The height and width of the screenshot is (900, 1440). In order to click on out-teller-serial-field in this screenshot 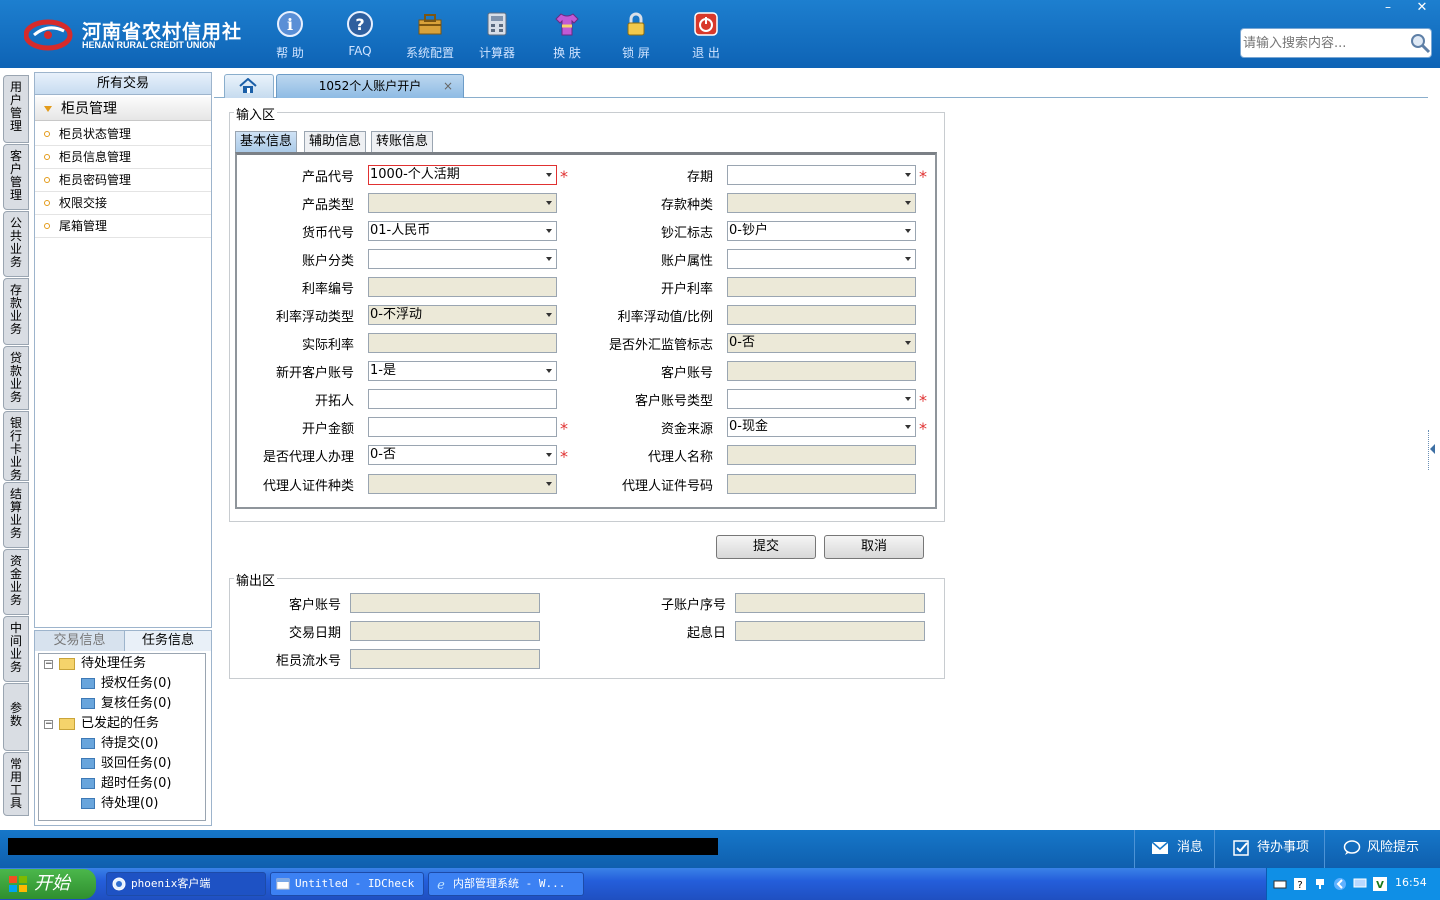, I will do `click(445, 659)`.